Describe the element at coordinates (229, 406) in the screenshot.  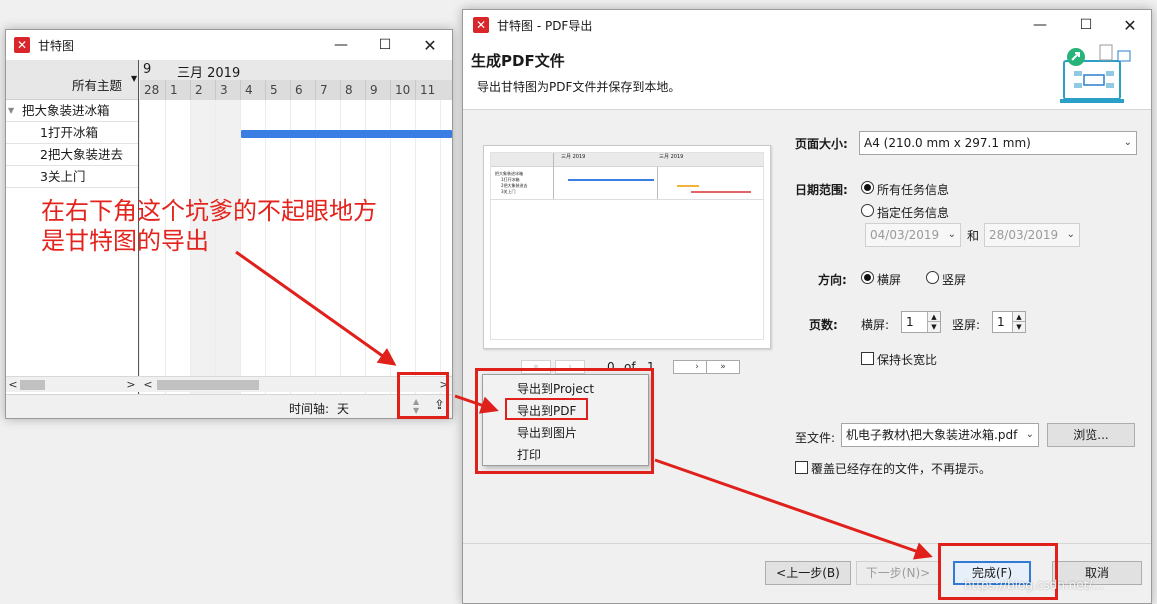
I see `gantt-status-bar: 时间轴: 天 ▲ ▼ ⇪` at that location.